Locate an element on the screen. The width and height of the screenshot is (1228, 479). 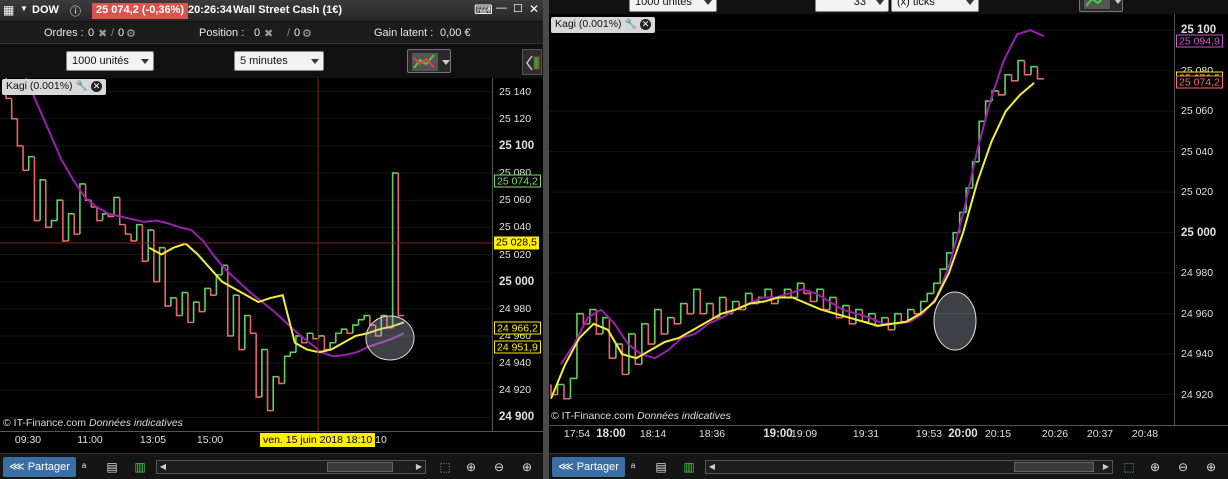
right-horizontal-scrollbar: ◀ ▶ is located at coordinates (909, 467).